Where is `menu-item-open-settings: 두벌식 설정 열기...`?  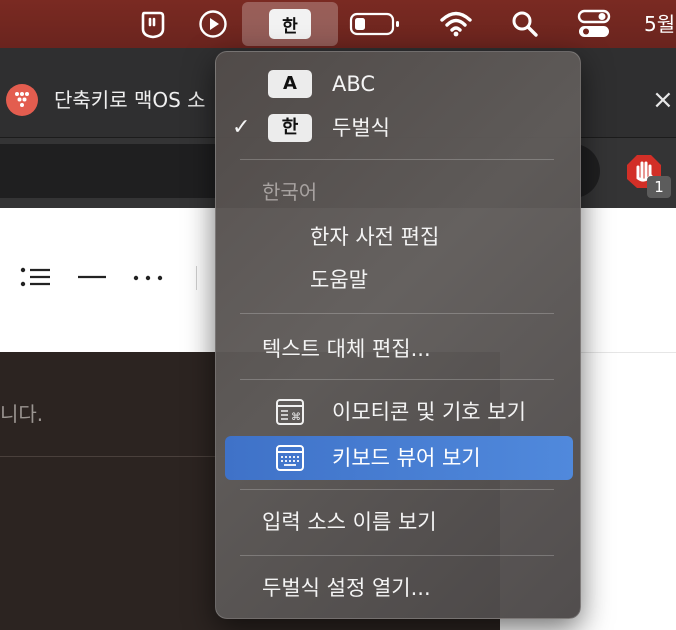
menu-item-open-settings: 두벌식 설정 열기... is located at coordinates (399, 588).